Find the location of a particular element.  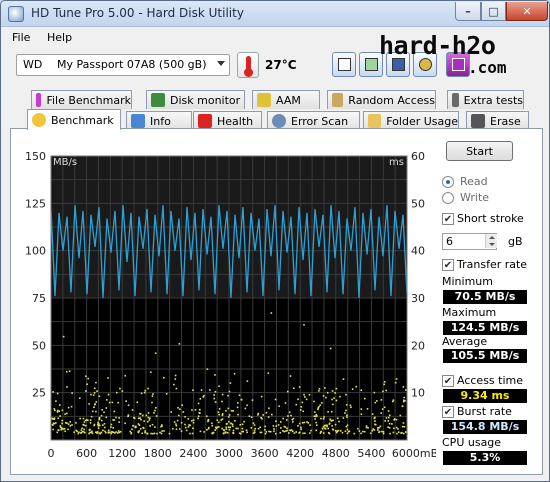

y-right-axis-label: ms is located at coordinates (396, 162).